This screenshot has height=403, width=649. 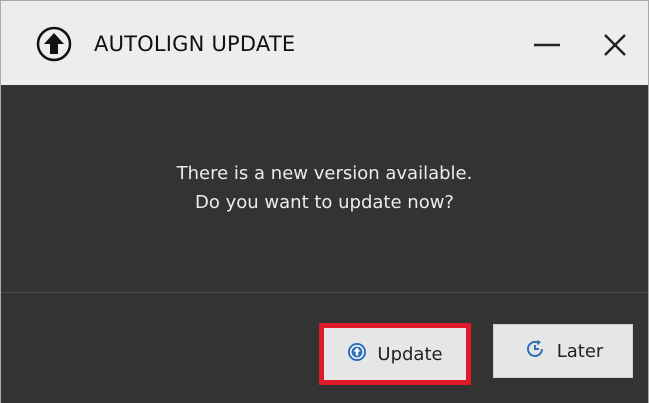 I want to click on later-button-label: Later, so click(x=580, y=351).